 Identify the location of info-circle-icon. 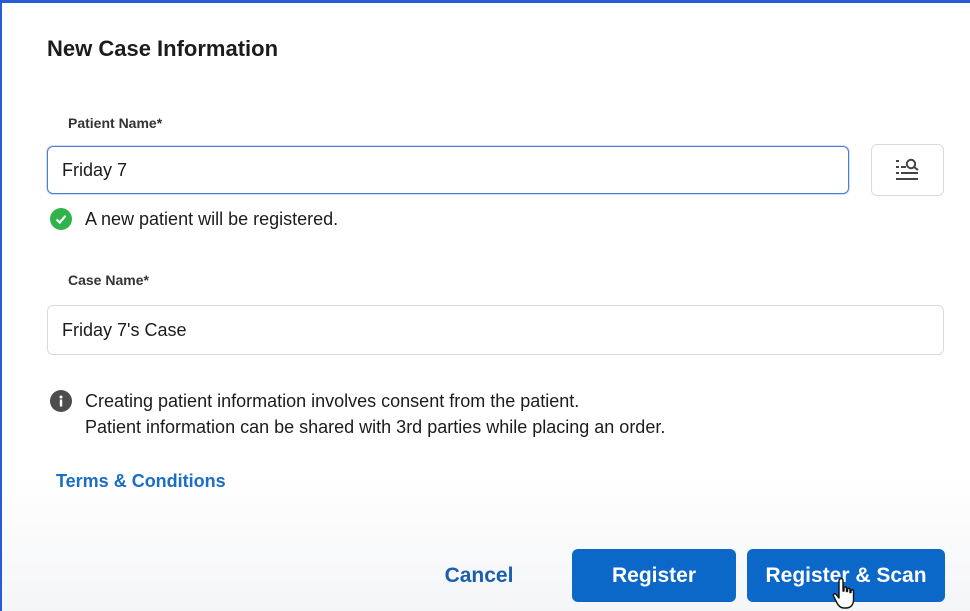
(61, 401).